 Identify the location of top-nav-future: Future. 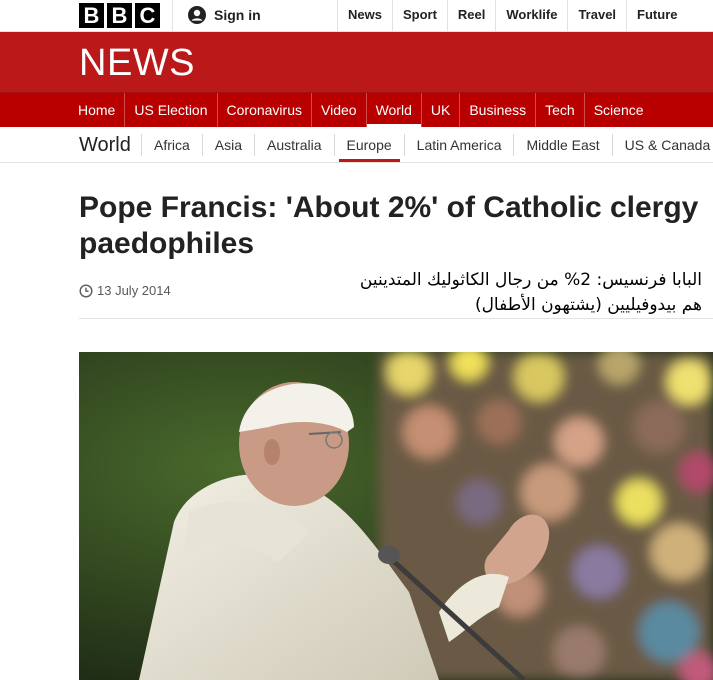
(656, 16).